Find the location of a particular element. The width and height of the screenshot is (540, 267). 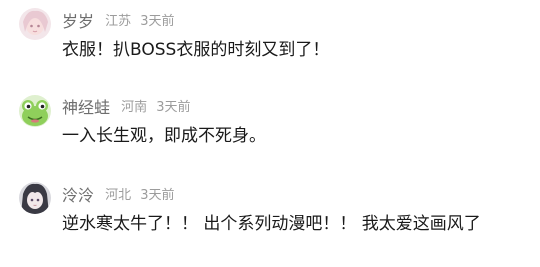

username: 岁岁 is located at coordinates (78, 22).